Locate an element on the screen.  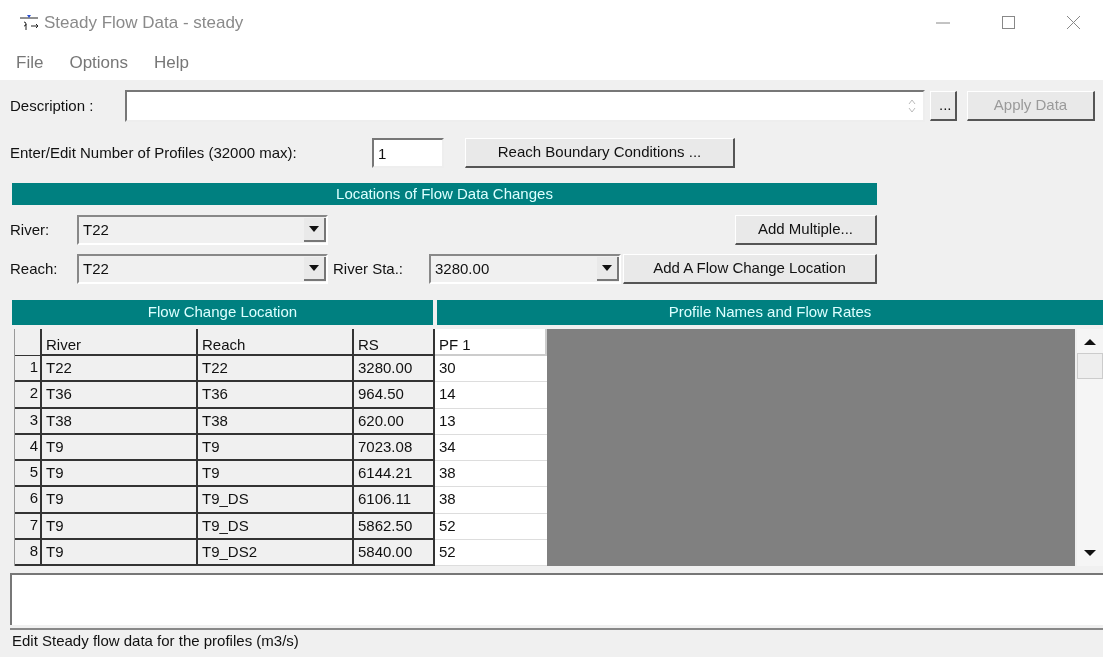
add-location-button: Add A Flow Change Location is located at coordinates (750, 269).